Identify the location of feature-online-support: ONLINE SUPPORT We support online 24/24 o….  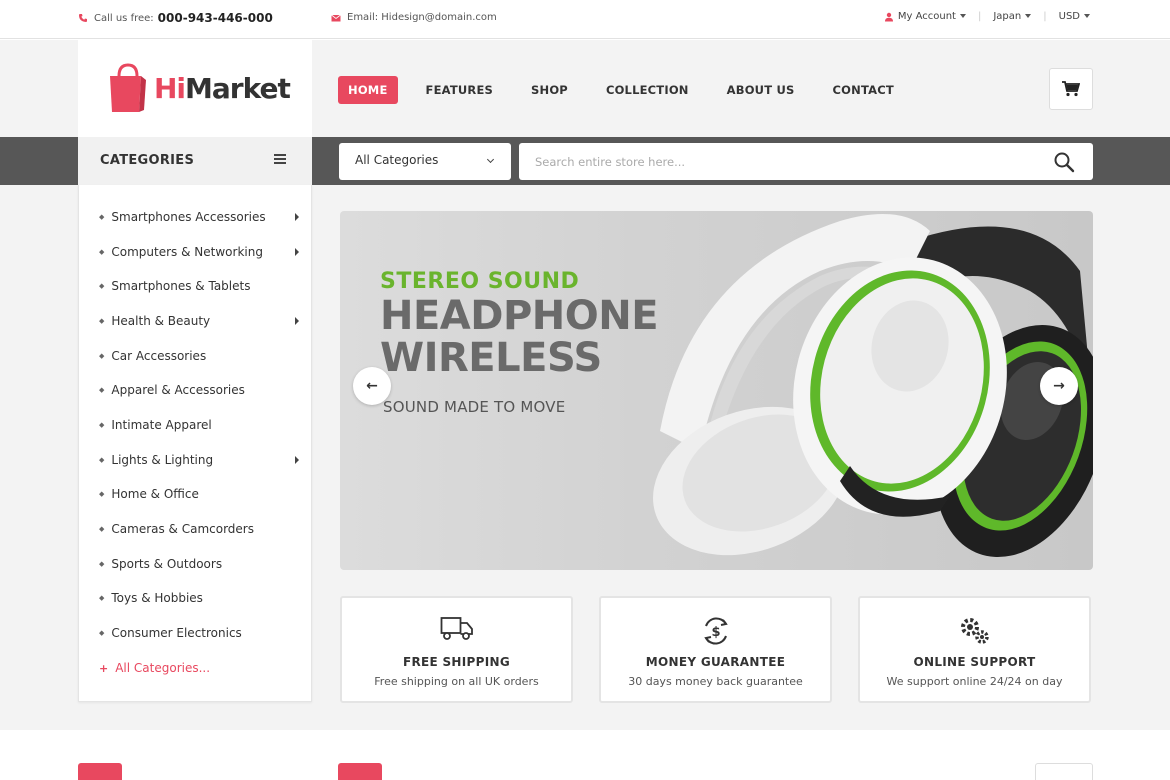
(974, 649).